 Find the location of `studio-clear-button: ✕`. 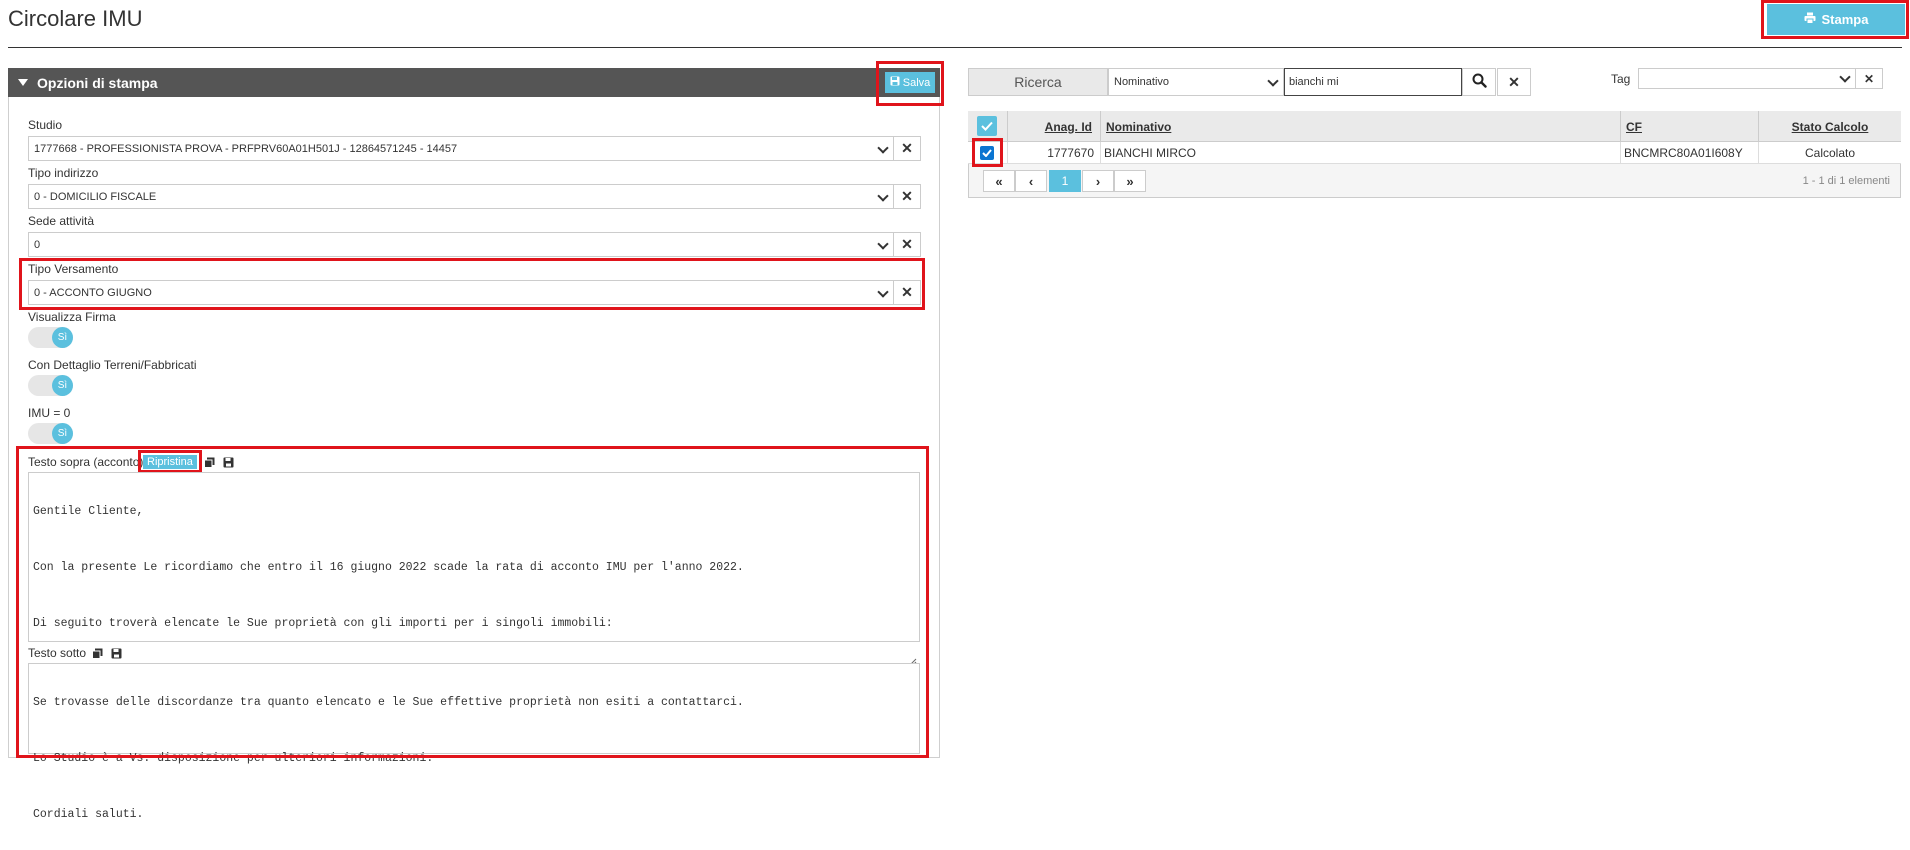

studio-clear-button: ✕ is located at coordinates (907, 148).